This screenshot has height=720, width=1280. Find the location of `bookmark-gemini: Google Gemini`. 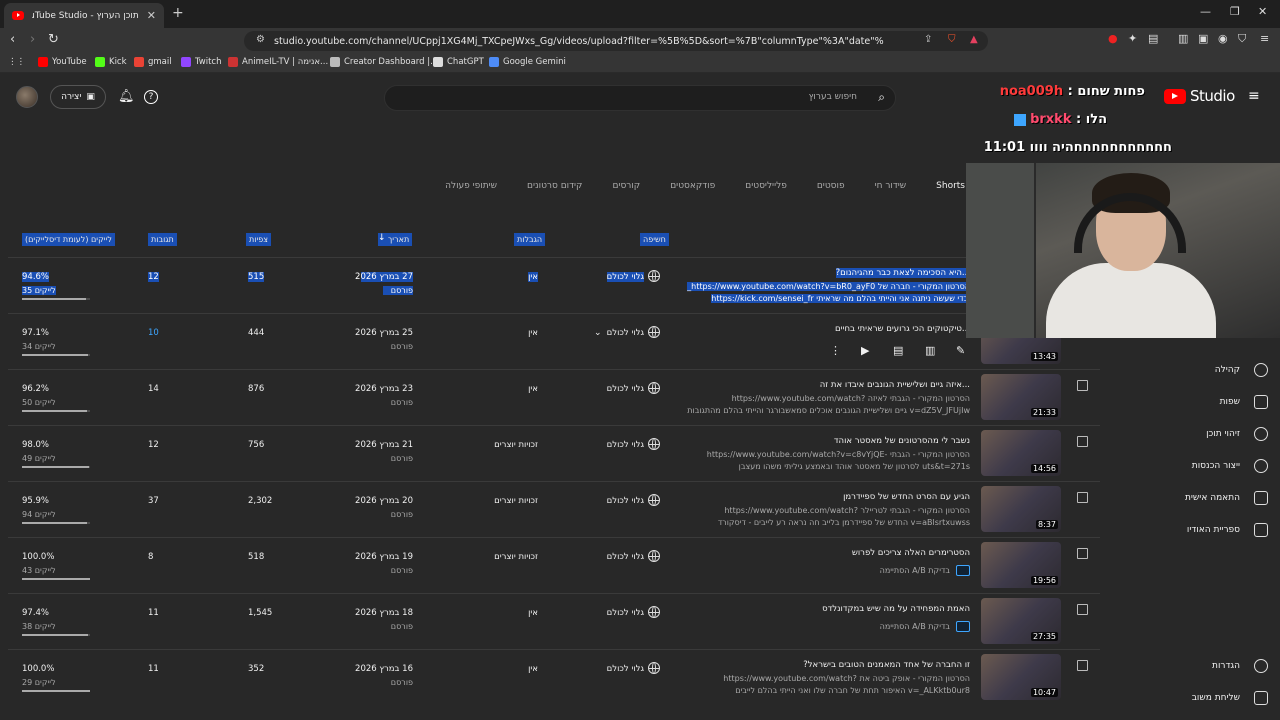

bookmark-gemini: Google Gemini is located at coordinates (527, 62).